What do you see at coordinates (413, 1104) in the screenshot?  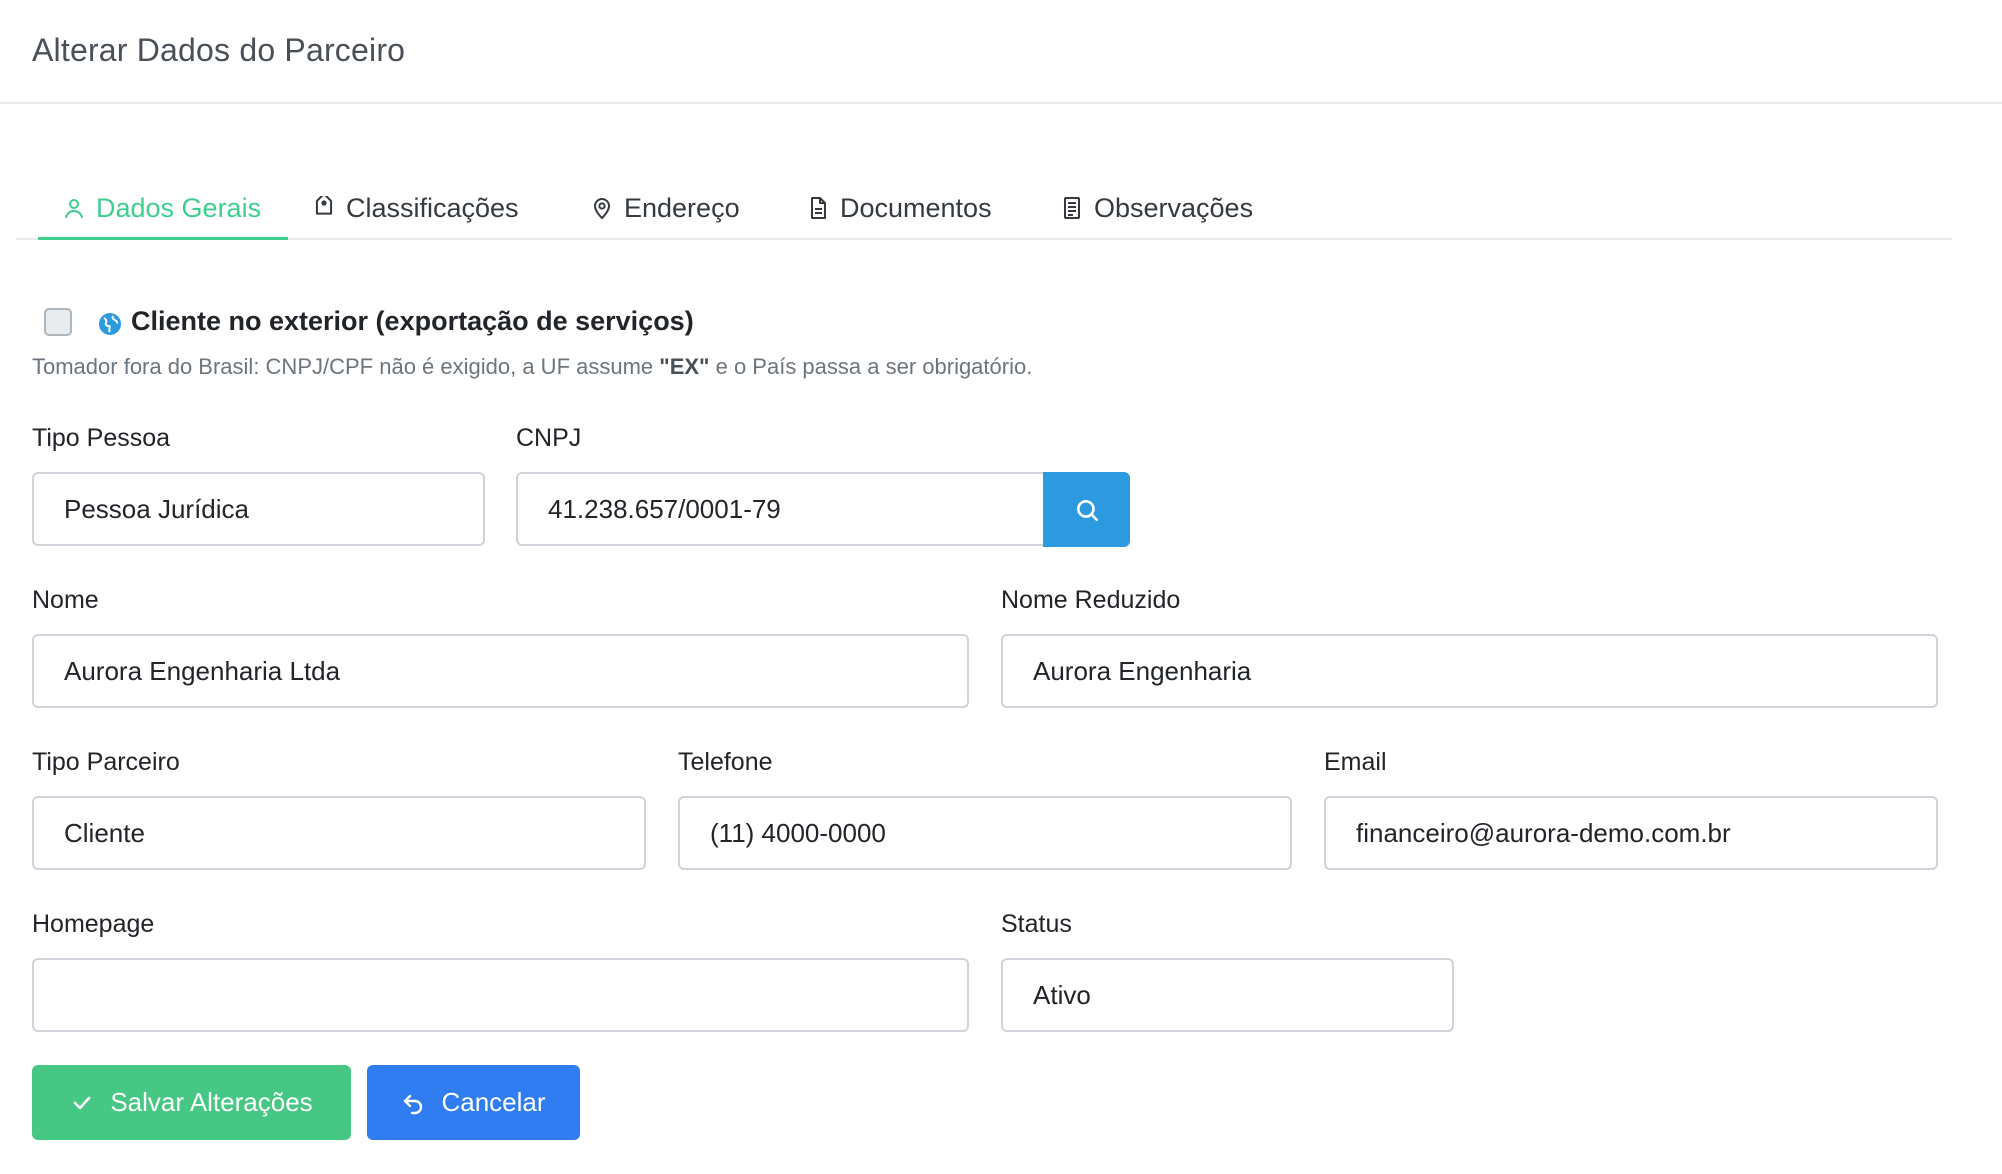 I see `undo-icon` at bounding box center [413, 1104].